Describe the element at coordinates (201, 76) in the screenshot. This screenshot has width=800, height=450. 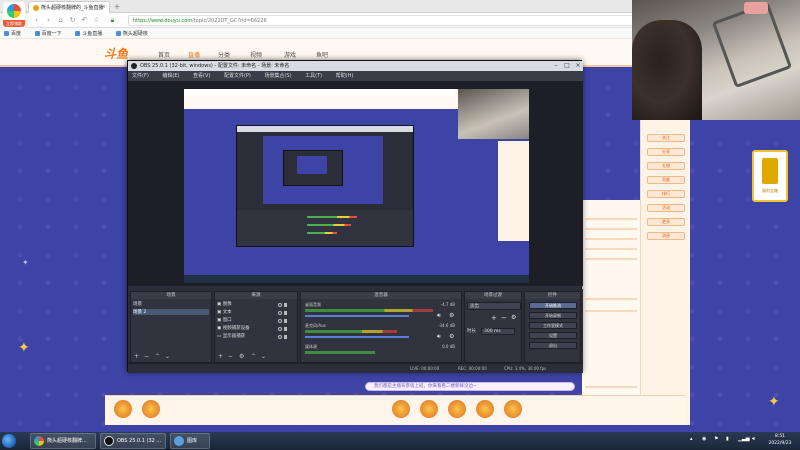
I see `menu-view: 查看(V)` at that location.